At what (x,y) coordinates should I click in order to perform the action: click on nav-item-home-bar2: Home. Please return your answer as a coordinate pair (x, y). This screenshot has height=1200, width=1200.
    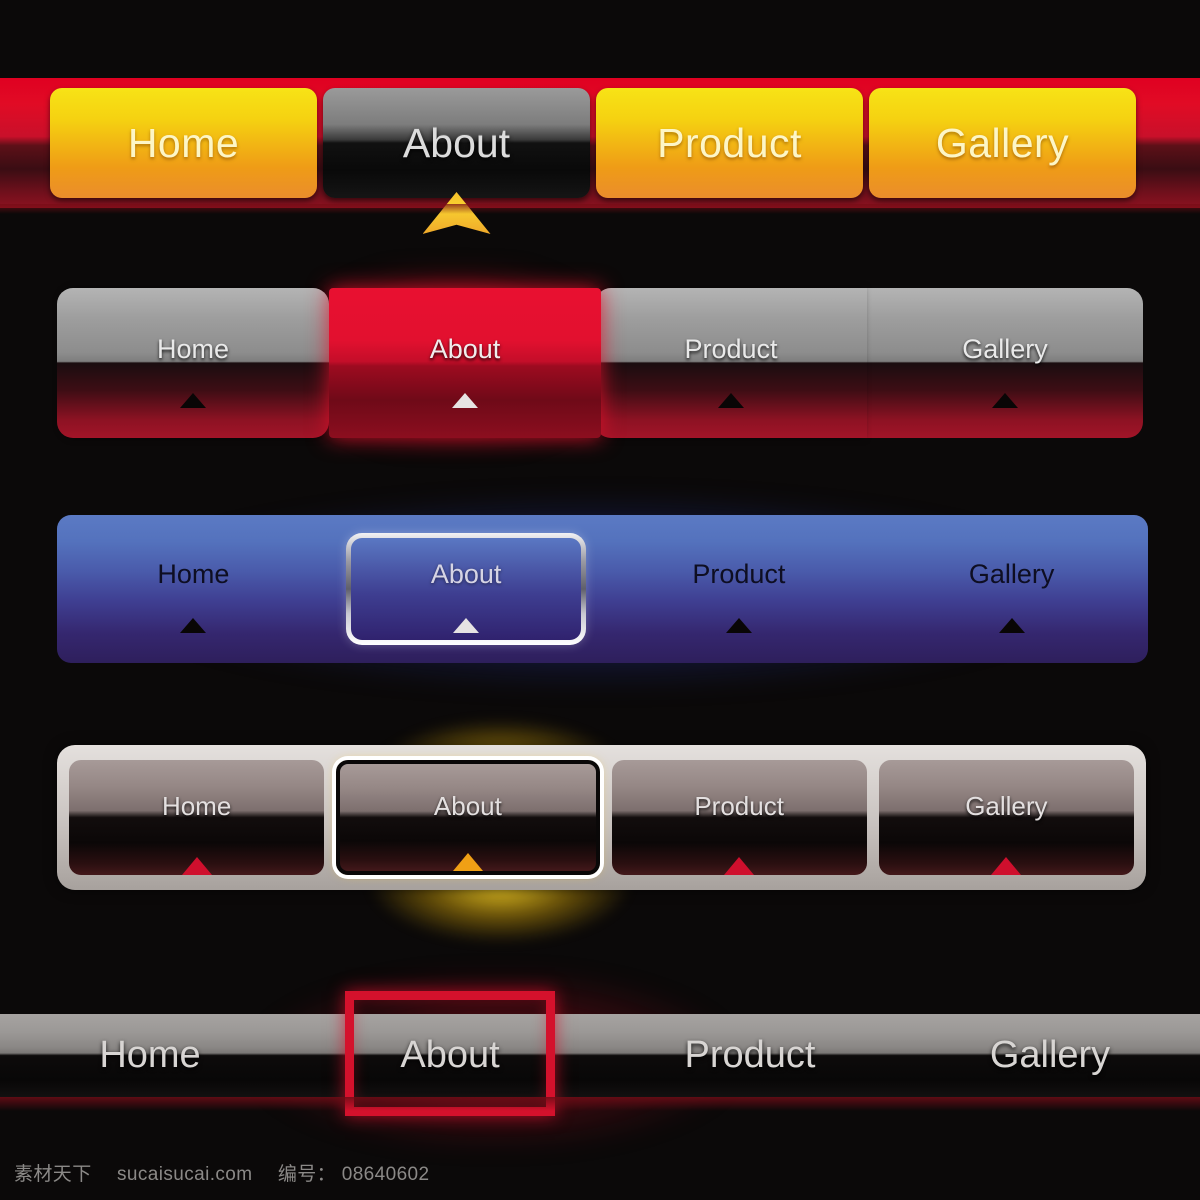
    Looking at the image, I should click on (193, 363).